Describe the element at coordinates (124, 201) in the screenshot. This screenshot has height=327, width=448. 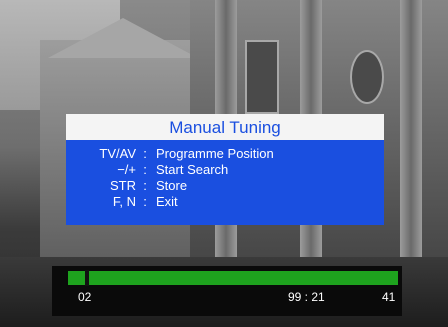
I see `key-label: F, N` at that location.